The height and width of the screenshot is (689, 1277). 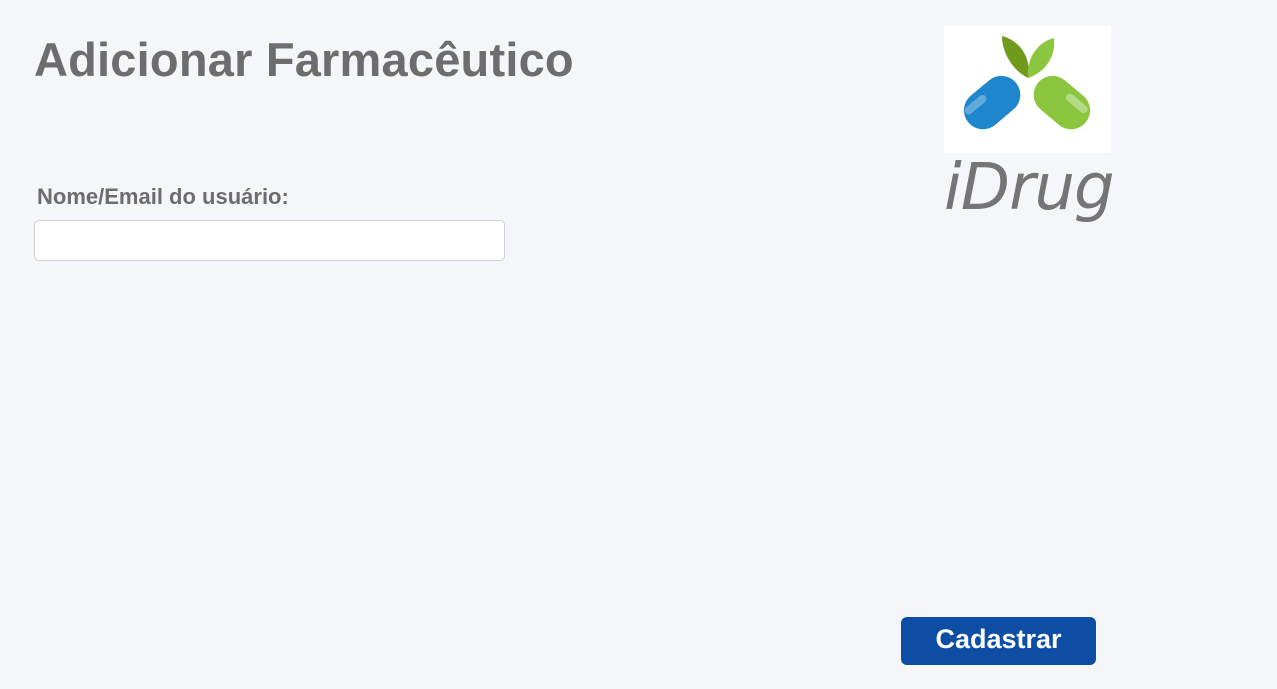 What do you see at coordinates (1029, 188) in the screenshot?
I see `brand-name: iDrug` at bounding box center [1029, 188].